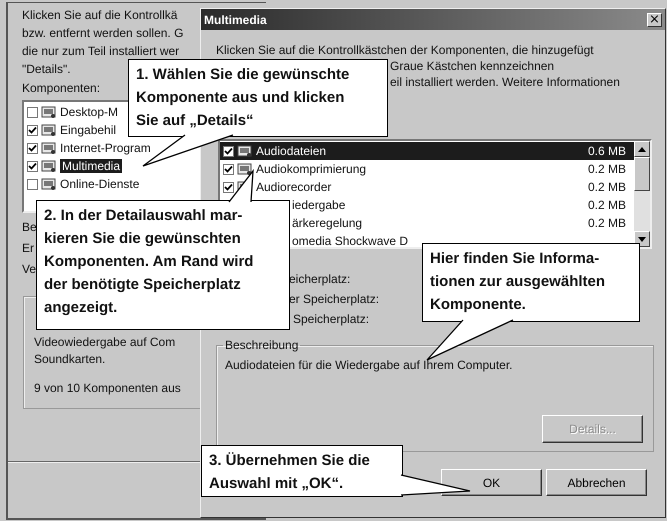 The height and width of the screenshot is (521, 667). What do you see at coordinates (89, 112) in the screenshot?
I see `item-label: Desktop-M` at bounding box center [89, 112].